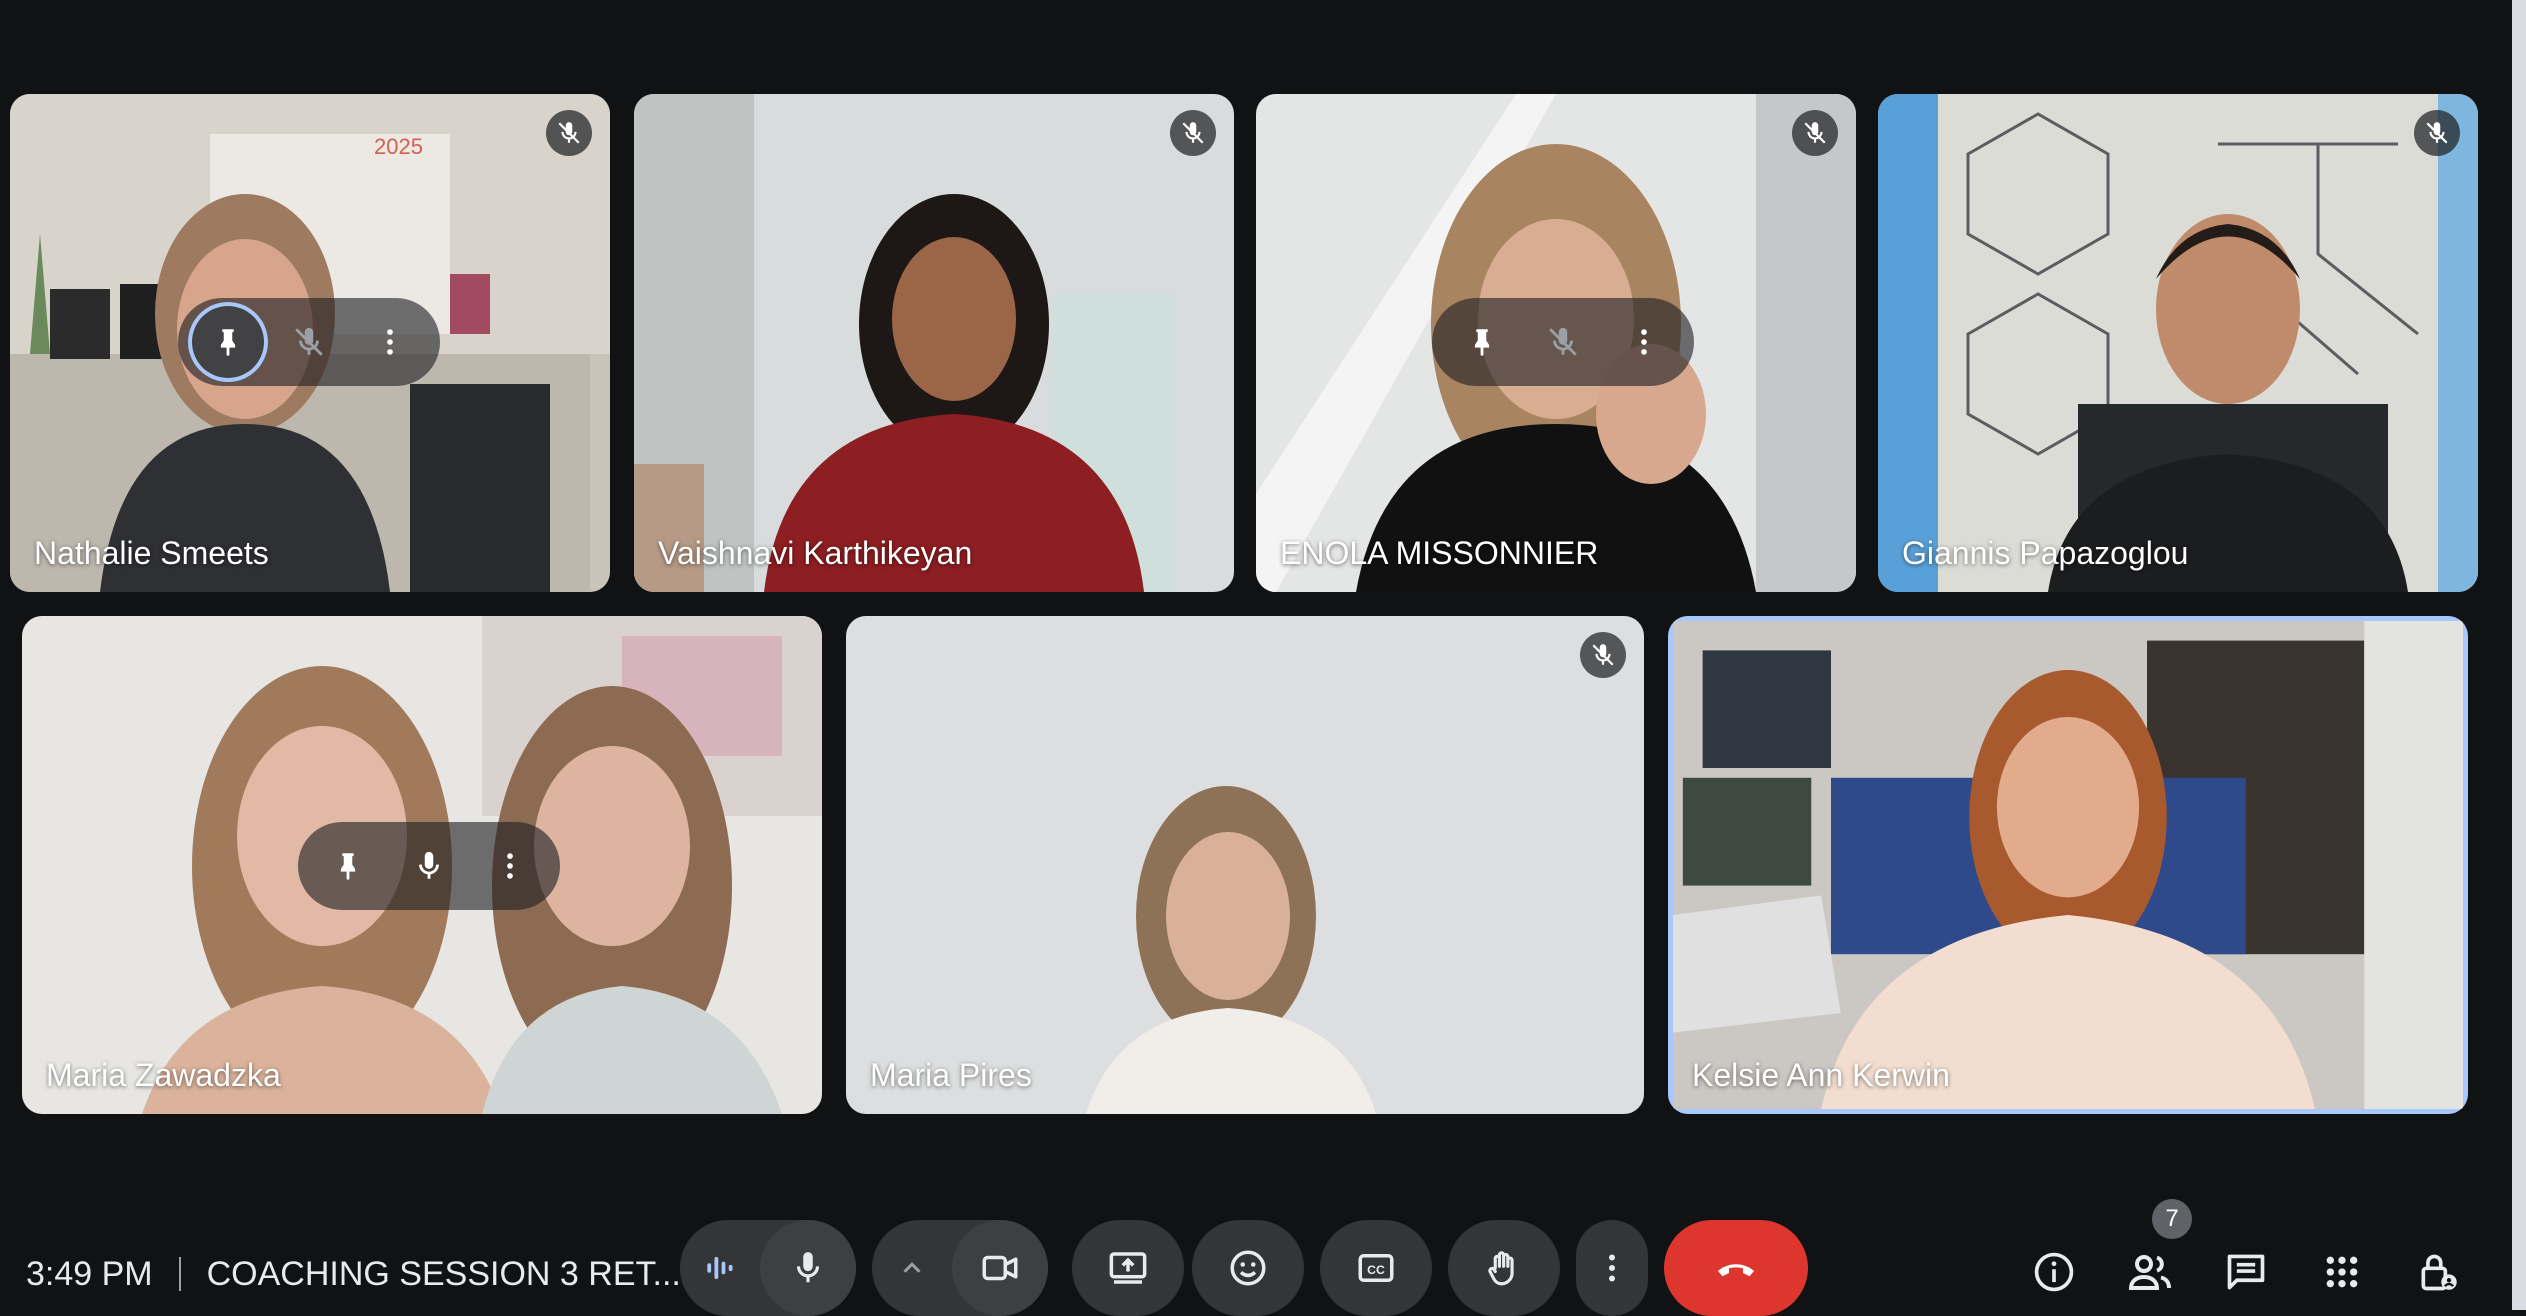 This screenshot has width=2526, height=1316. I want to click on raise-hand-icon, so click(1501, 1268).